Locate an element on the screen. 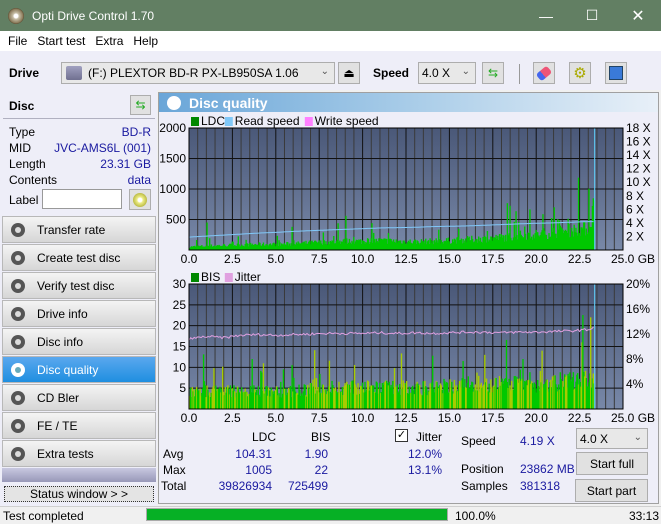 The width and height of the screenshot is (661, 524). label-input is located at coordinates (82, 199).